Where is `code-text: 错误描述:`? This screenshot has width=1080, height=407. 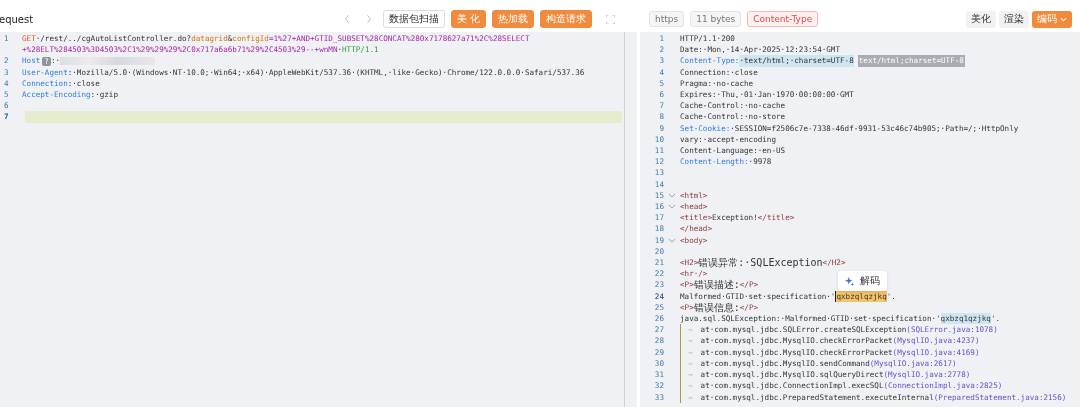
code-text: 错误描述: is located at coordinates (716, 285).